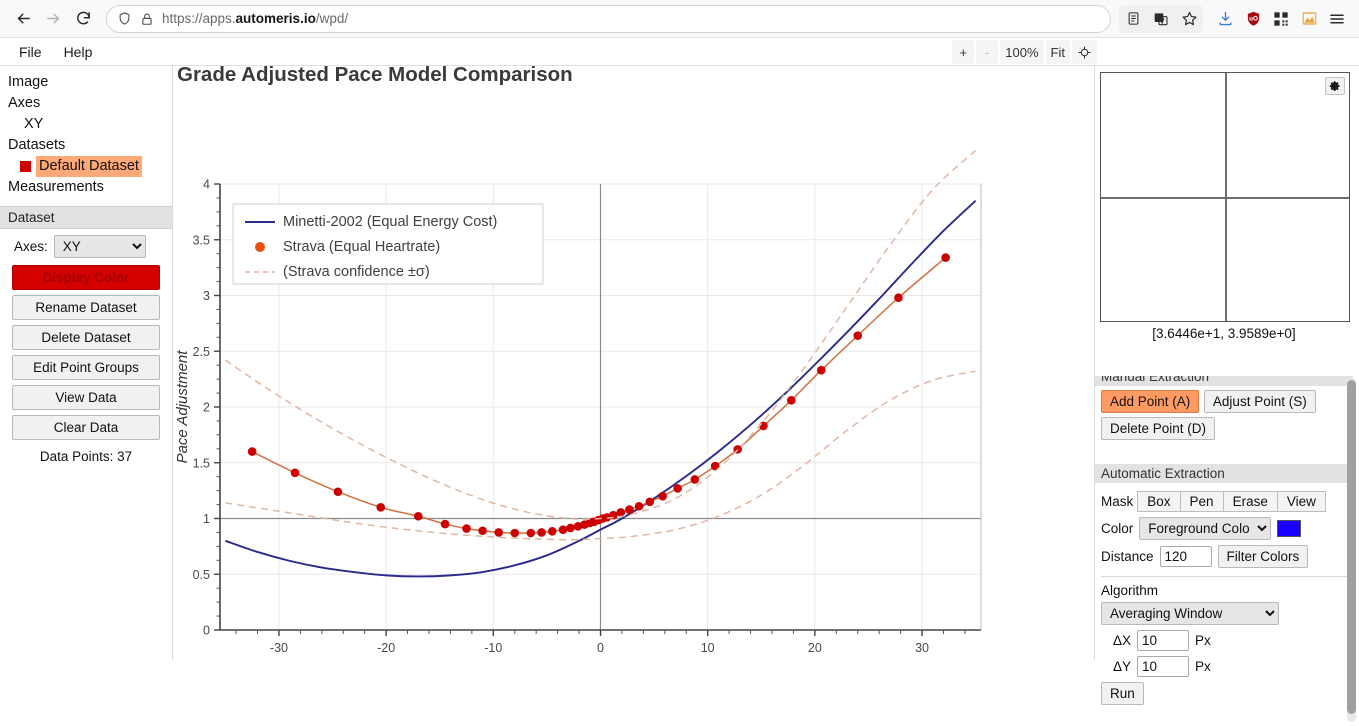 The image size is (1359, 726). What do you see at coordinates (1163, 666) in the screenshot?
I see `delta-y-input` at bounding box center [1163, 666].